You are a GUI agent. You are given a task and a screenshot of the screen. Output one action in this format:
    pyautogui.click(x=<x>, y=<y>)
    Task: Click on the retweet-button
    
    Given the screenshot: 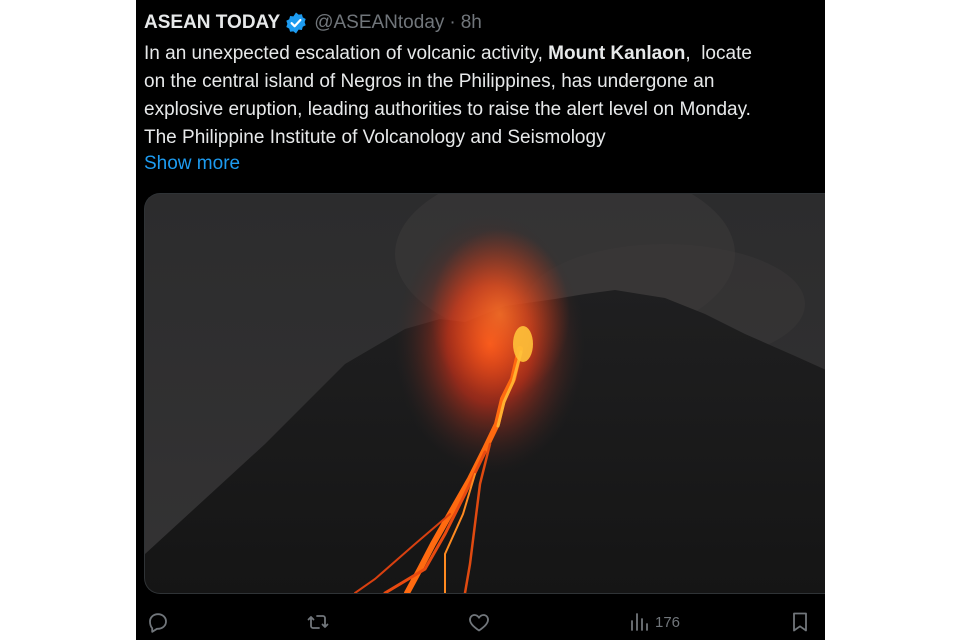 What is the action you would take?
    pyautogui.click(x=318, y=622)
    